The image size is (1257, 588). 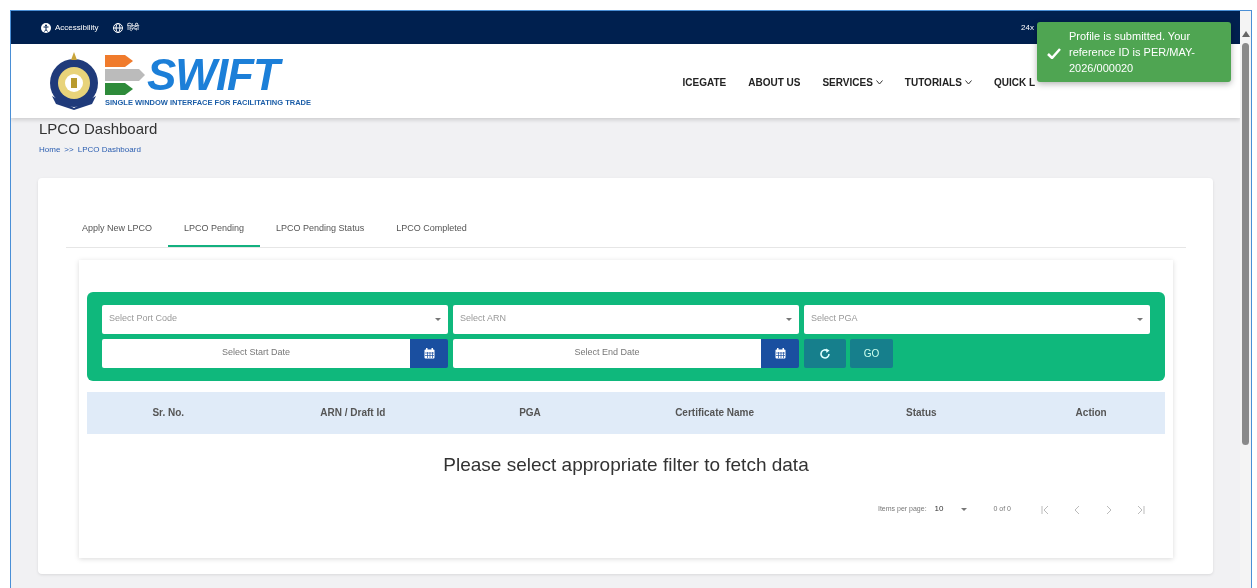 What do you see at coordinates (214, 231) in the screenshot?
I see `tab: LPCO Pending` at bounding box center [214, 231].